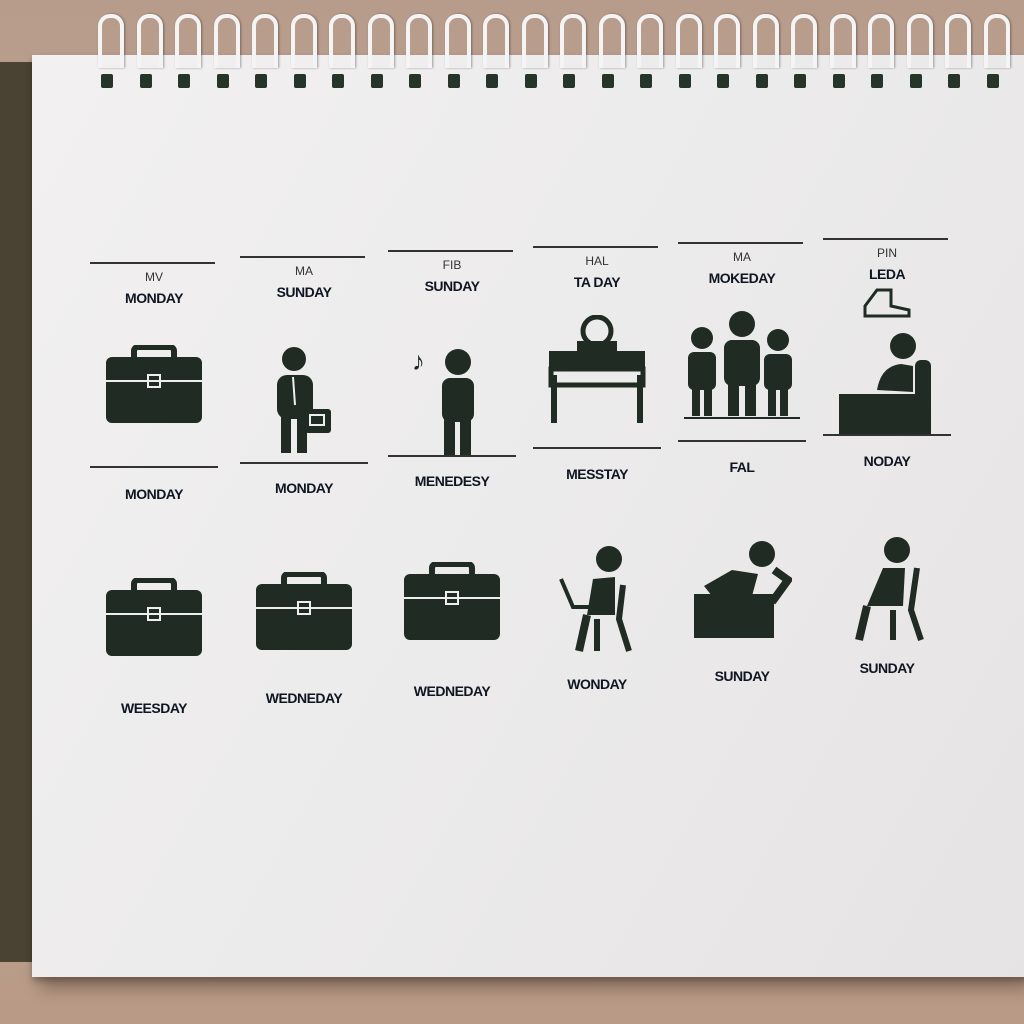 This screenshot has width=1024, height=1024. I want to click on person-at-desk-icon, so click(597, 370).